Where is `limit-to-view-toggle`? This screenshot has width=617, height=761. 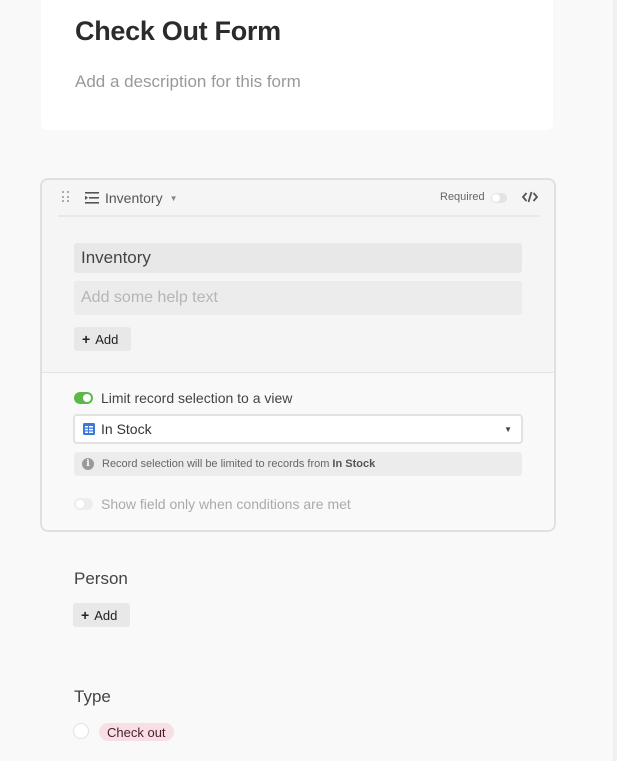
limit-to-view-toggle is located at coordinates (83, 398).